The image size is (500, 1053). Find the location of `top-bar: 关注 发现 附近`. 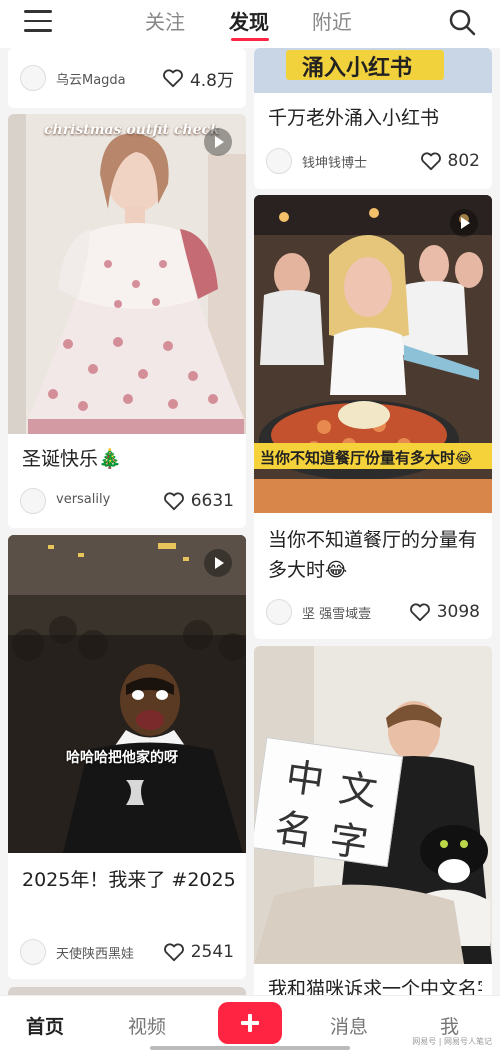

top-bar: 关注 发现 附近 is located at coordinates (250, 24).